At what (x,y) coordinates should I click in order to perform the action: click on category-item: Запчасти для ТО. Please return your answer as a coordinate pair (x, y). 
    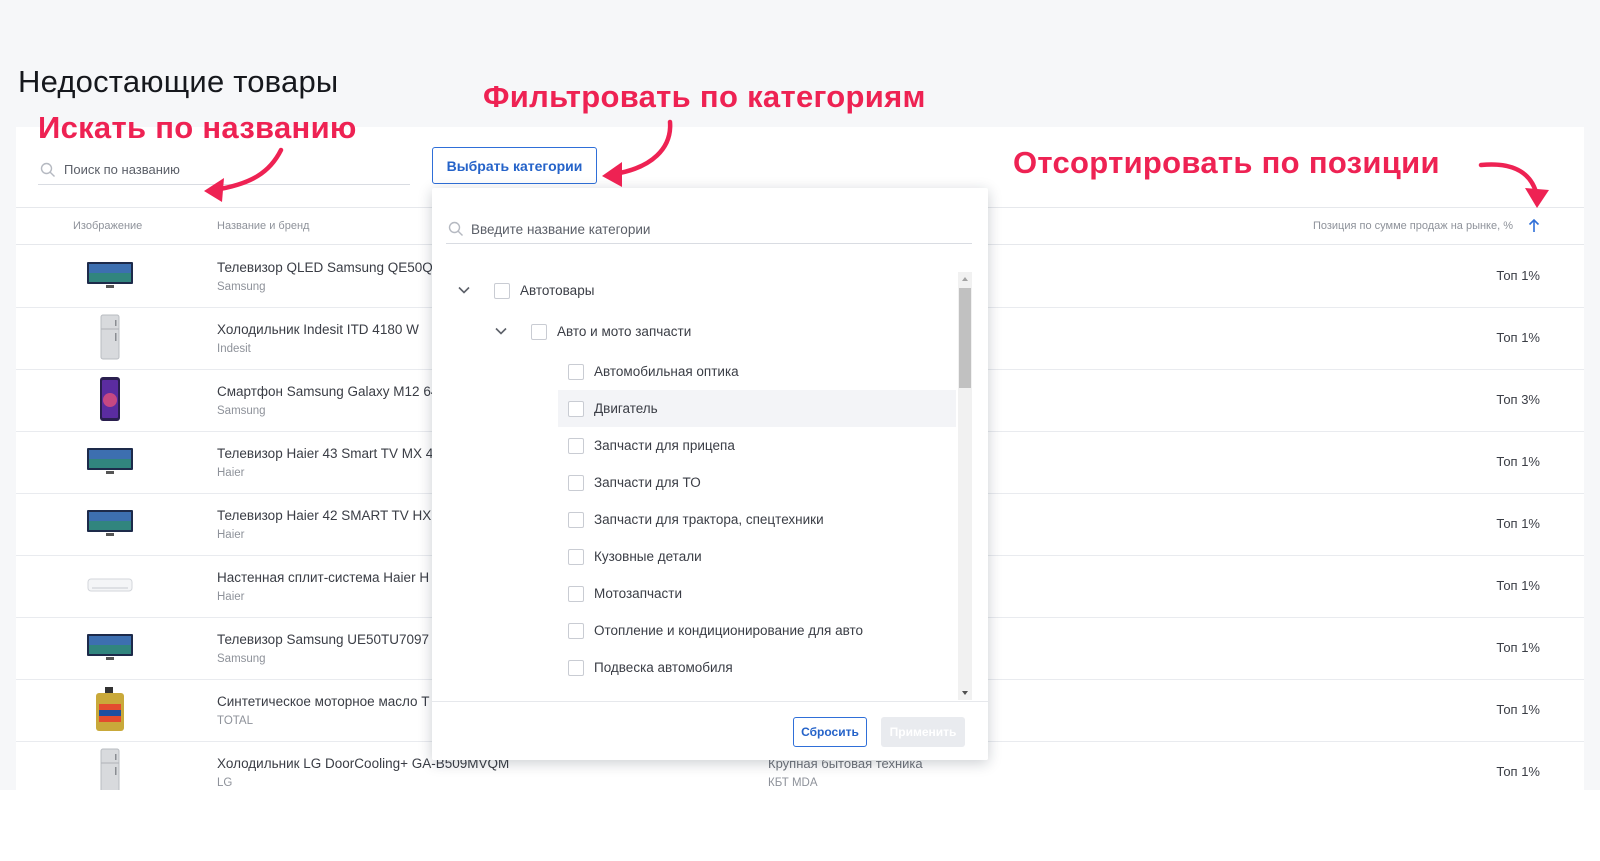
    Looking at the image, I should click on (757, 482).